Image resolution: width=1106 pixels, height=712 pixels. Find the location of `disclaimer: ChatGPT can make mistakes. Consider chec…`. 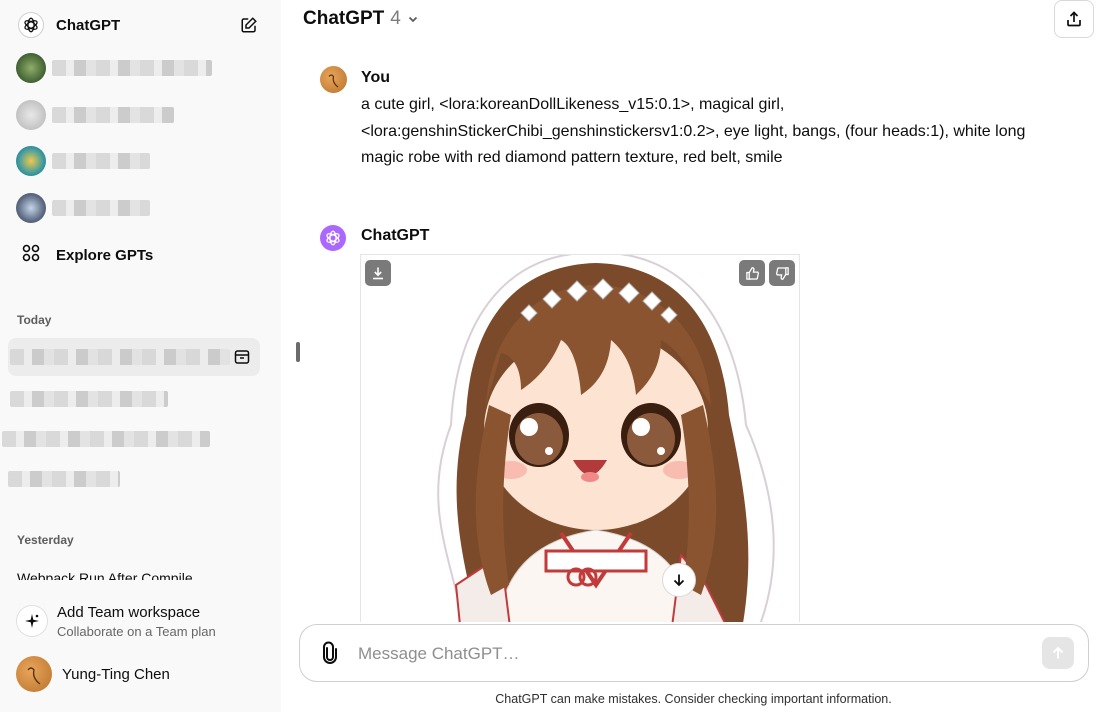

disclaimer: ChatGPT can make mistakes. Consider chec… is located at coordinates (693, 699).